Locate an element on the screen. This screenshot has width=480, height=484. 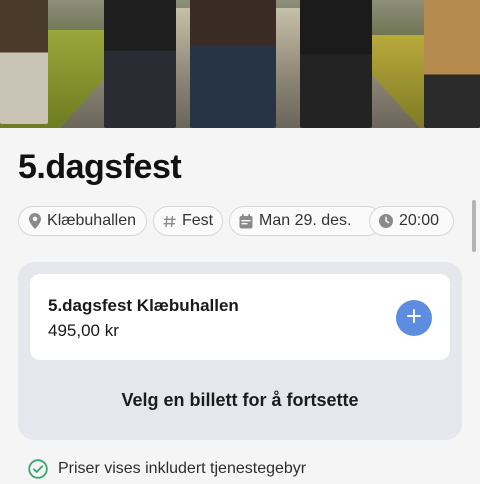
category-label: Fest is located at coordinates (198, 220).